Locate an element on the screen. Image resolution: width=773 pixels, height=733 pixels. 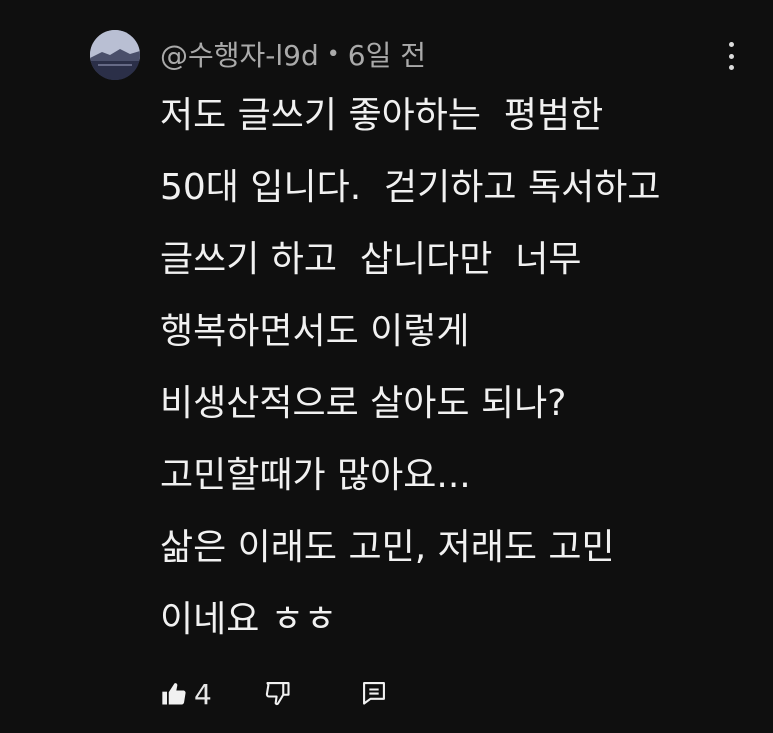
comment-actions: 4 is located at coordinates (280, 694).